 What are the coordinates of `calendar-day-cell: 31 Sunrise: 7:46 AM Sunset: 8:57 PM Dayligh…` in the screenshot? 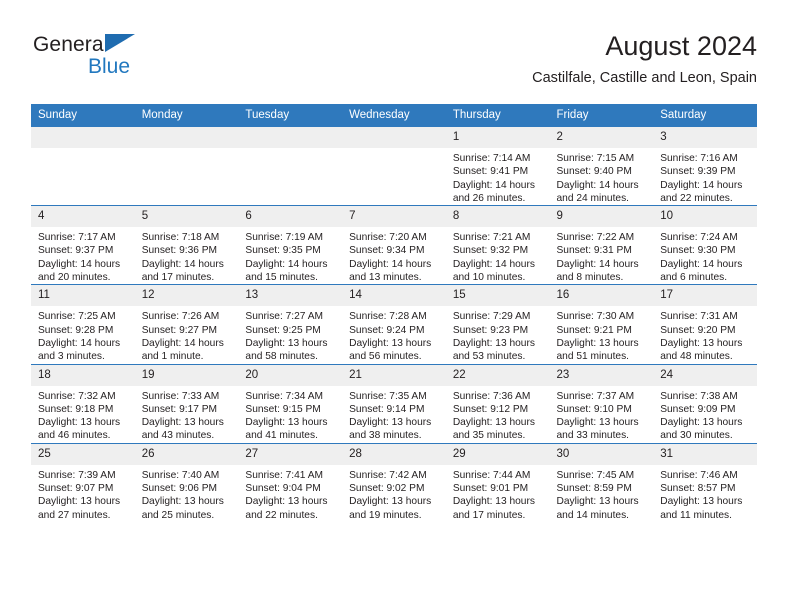 It's located at (705, 482).